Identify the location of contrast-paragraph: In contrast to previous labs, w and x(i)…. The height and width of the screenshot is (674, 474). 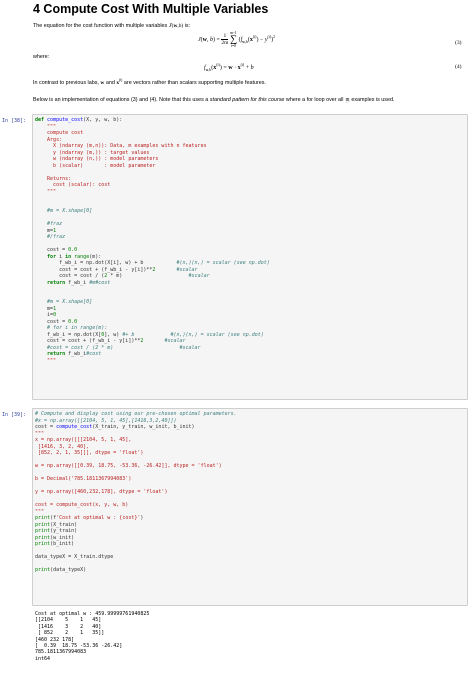
(251, 82).